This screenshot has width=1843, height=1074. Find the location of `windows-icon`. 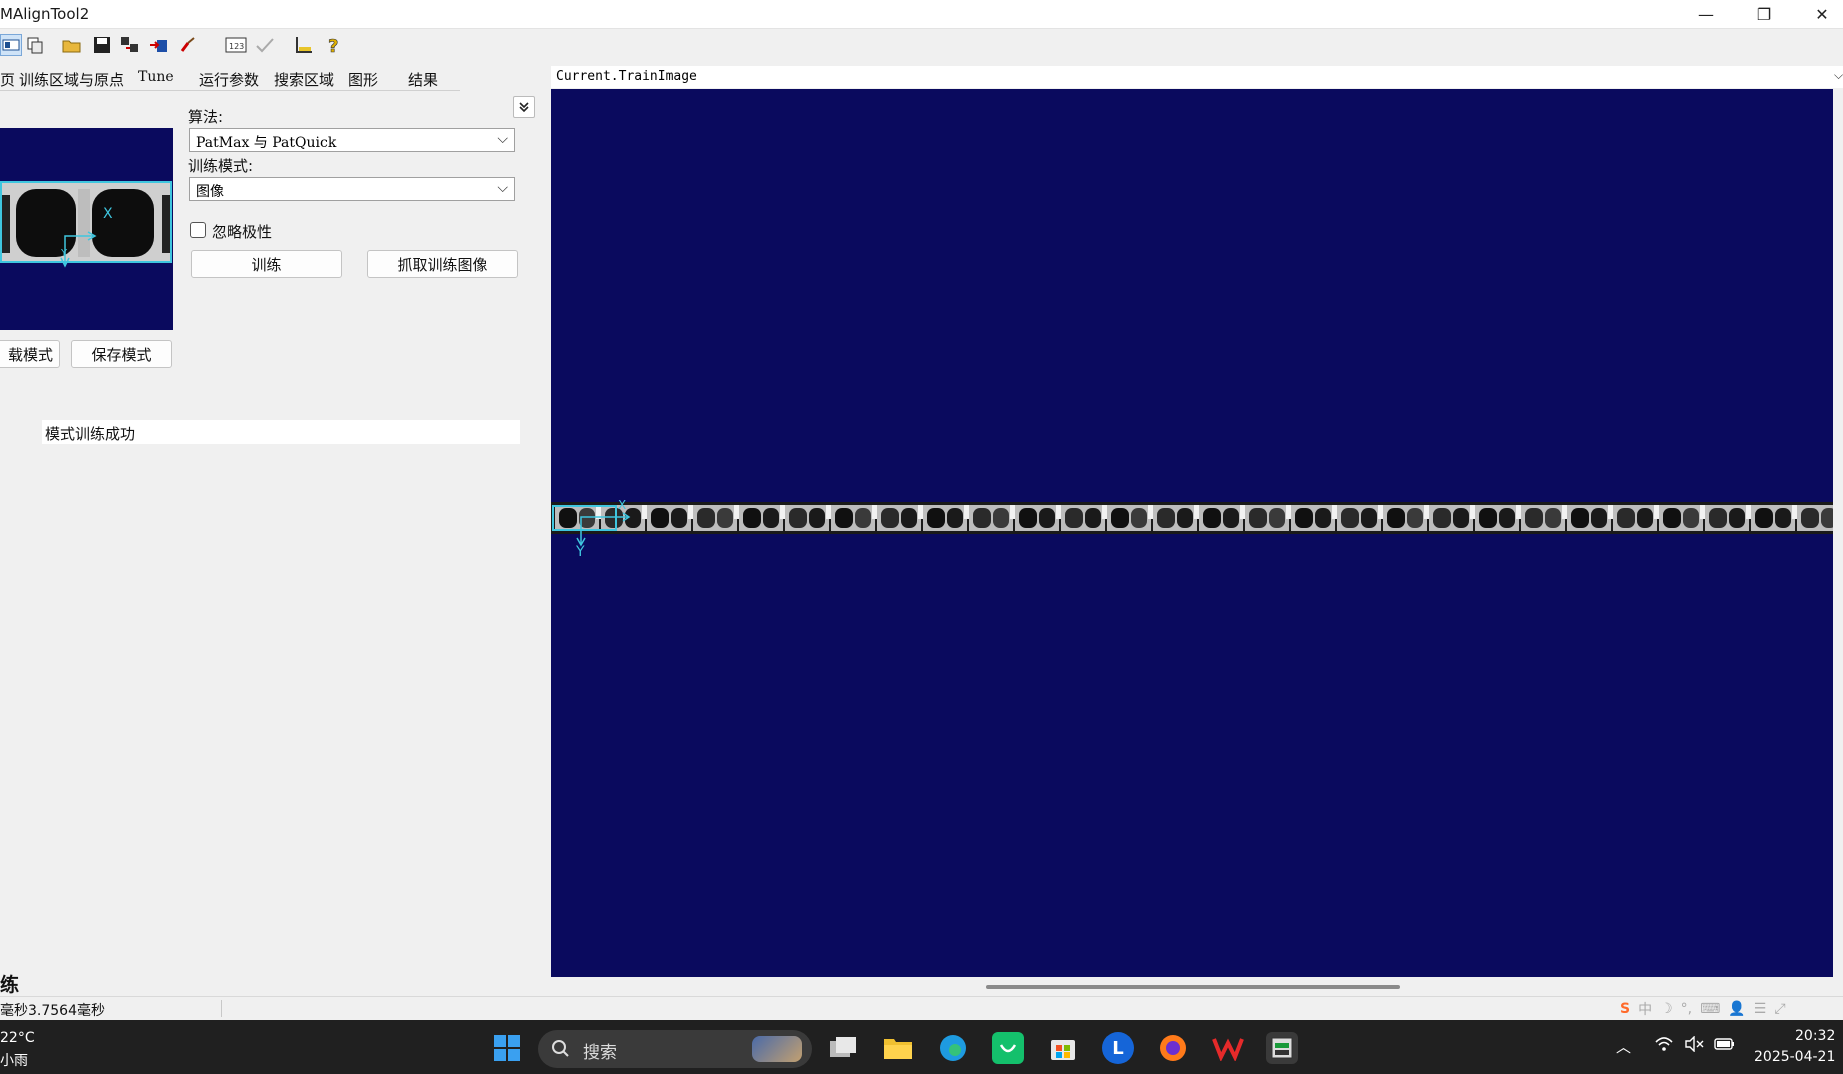

windows-icon is located at coordinates (507, 1048).